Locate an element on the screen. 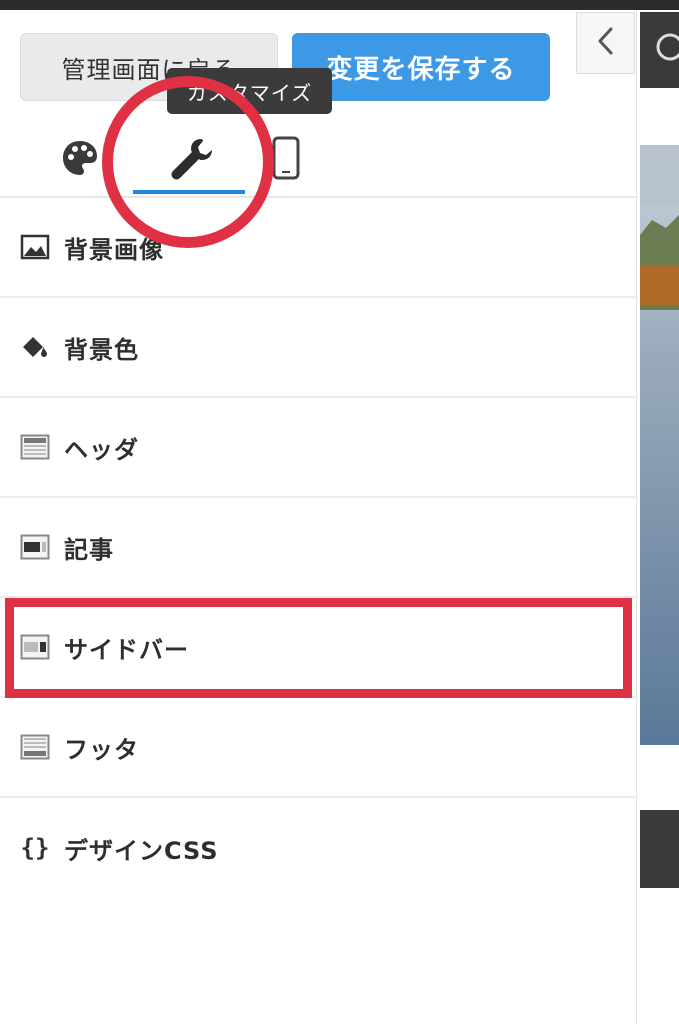 Image resolution: width=679 pixels, height=1024 pixels. layout-footer-icon is located at coordinates (35, 747).